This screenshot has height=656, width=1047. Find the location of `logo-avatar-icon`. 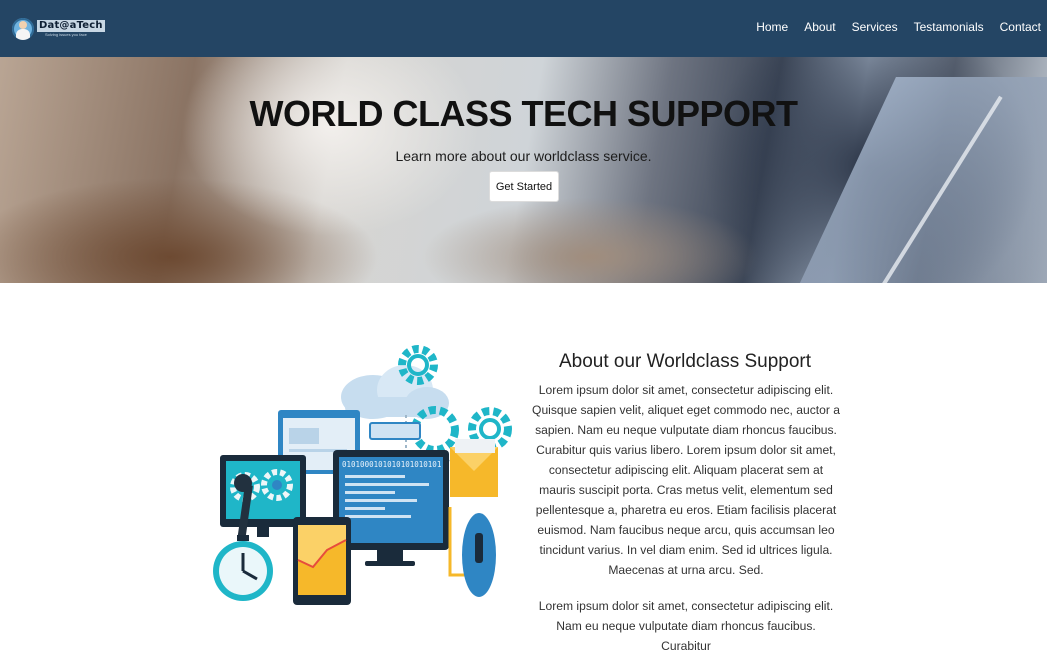

logo-avatar-icon is located at coordinates (23, 29).